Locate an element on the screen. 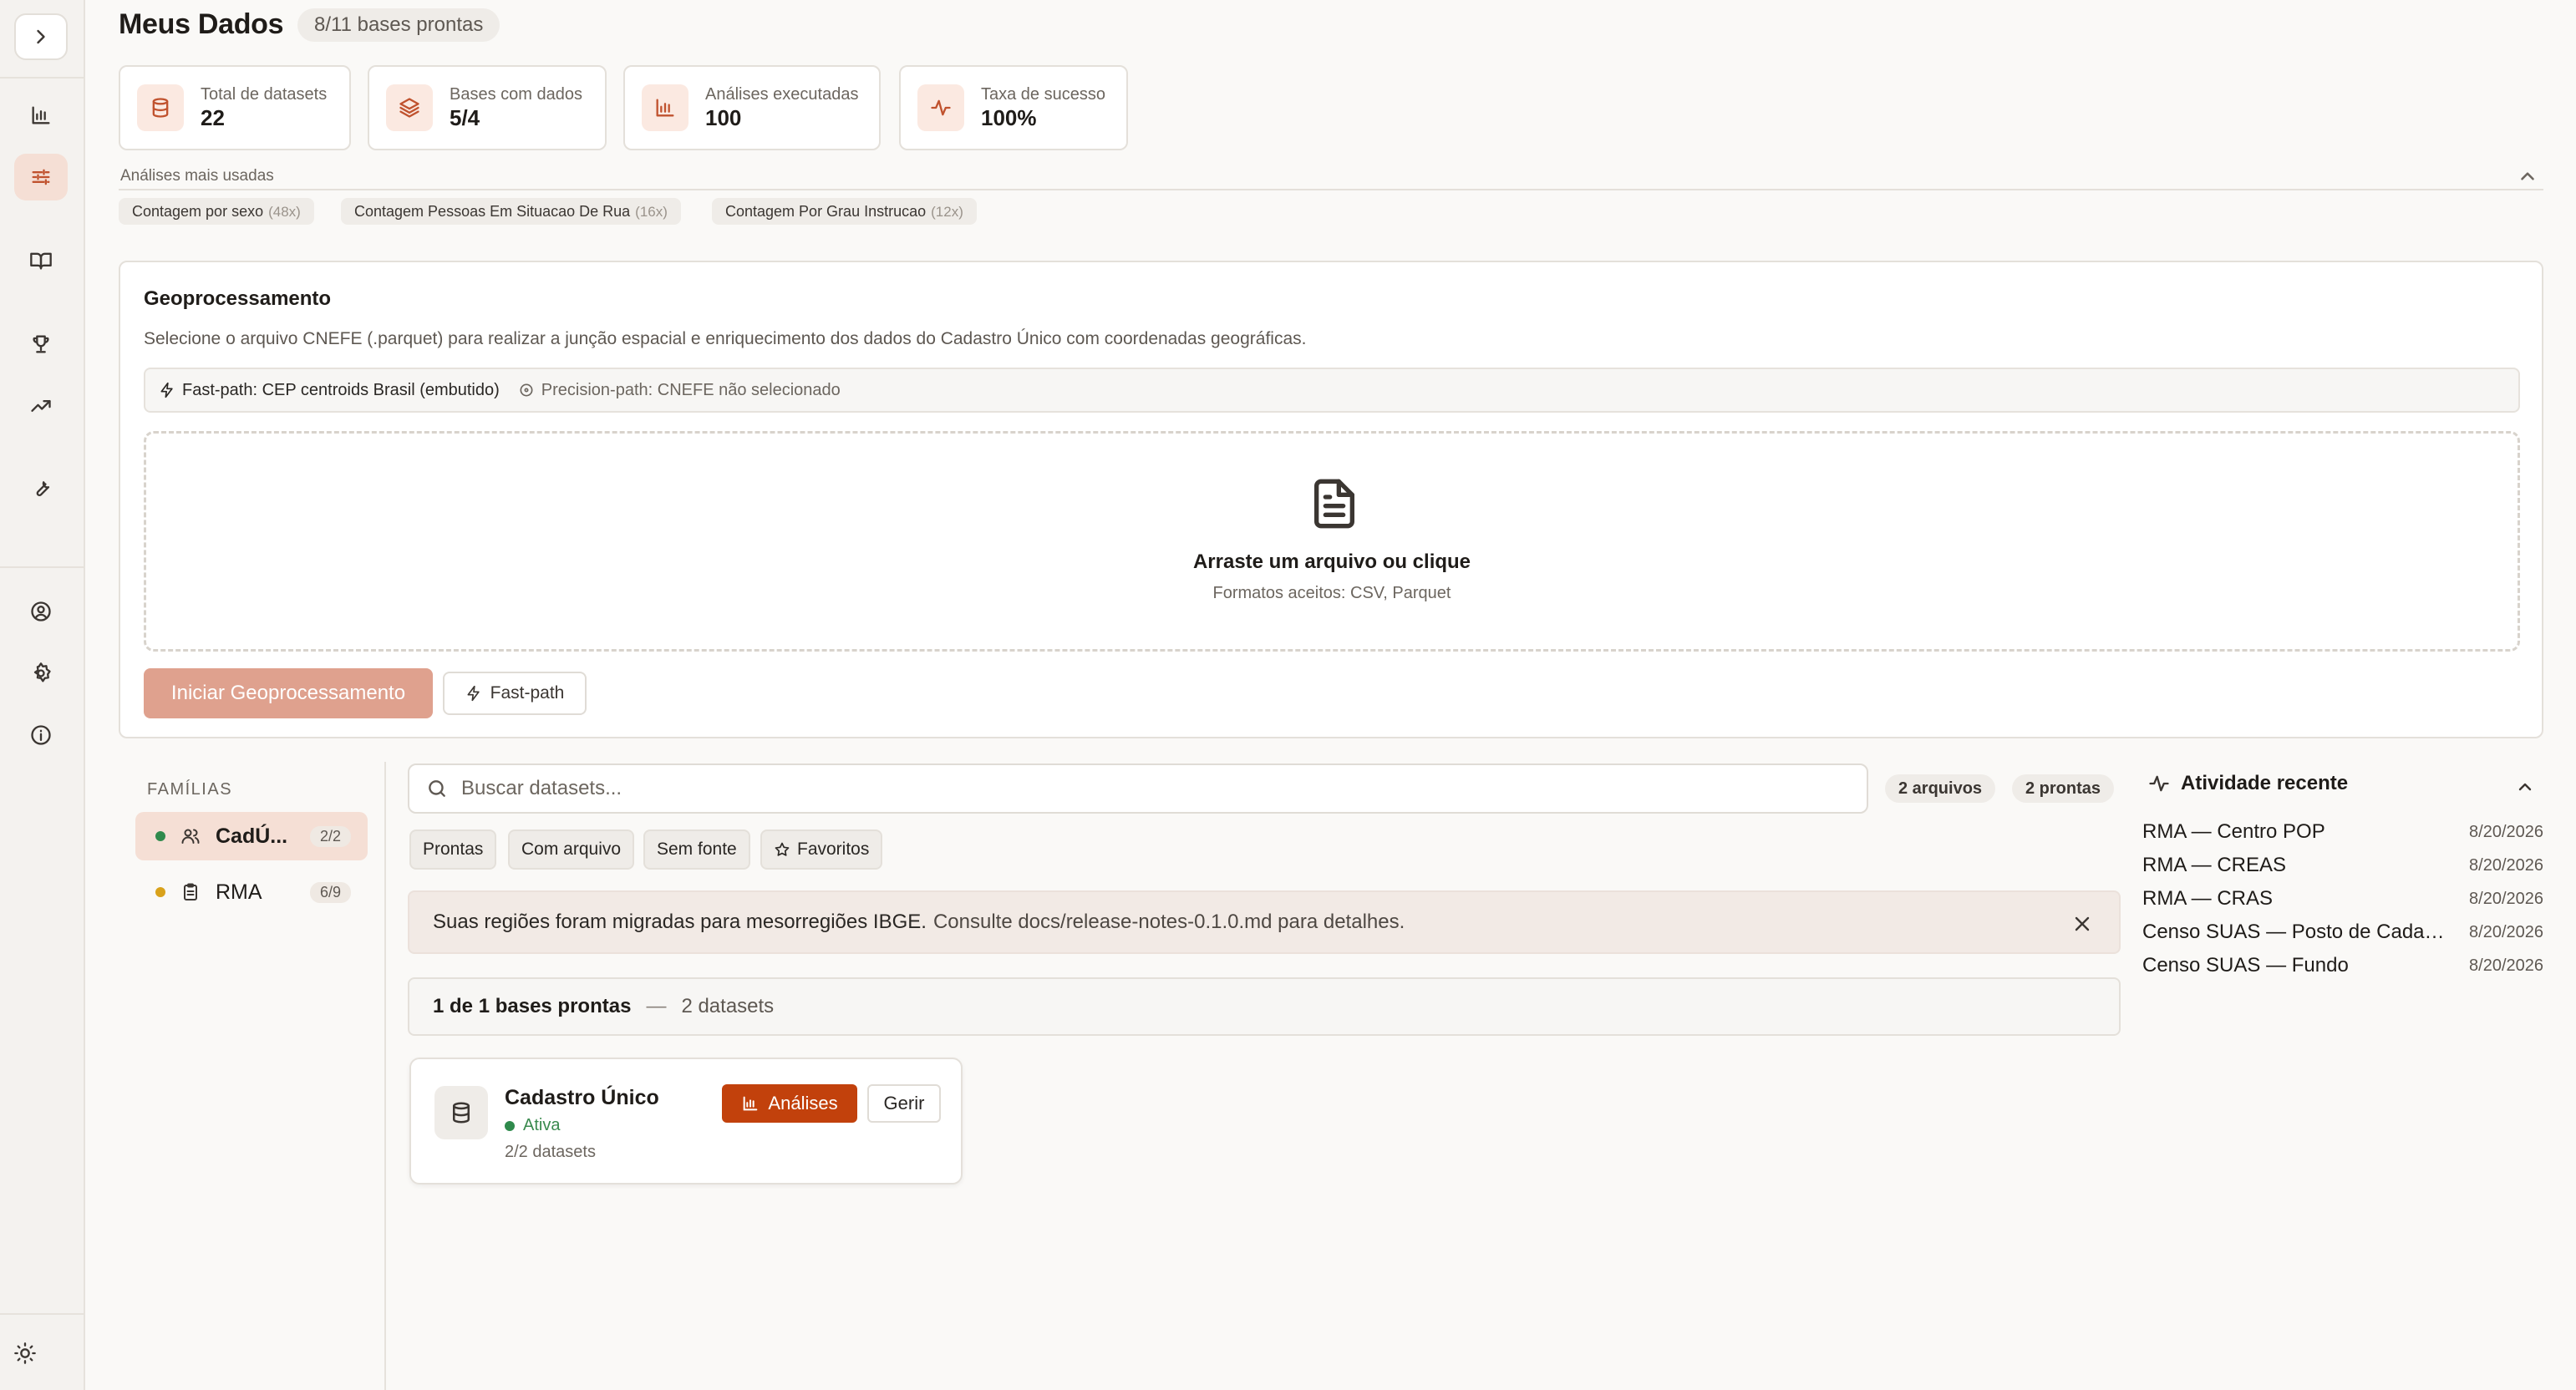  filter-prontas: Prontas is located at coordinates (453, 849).